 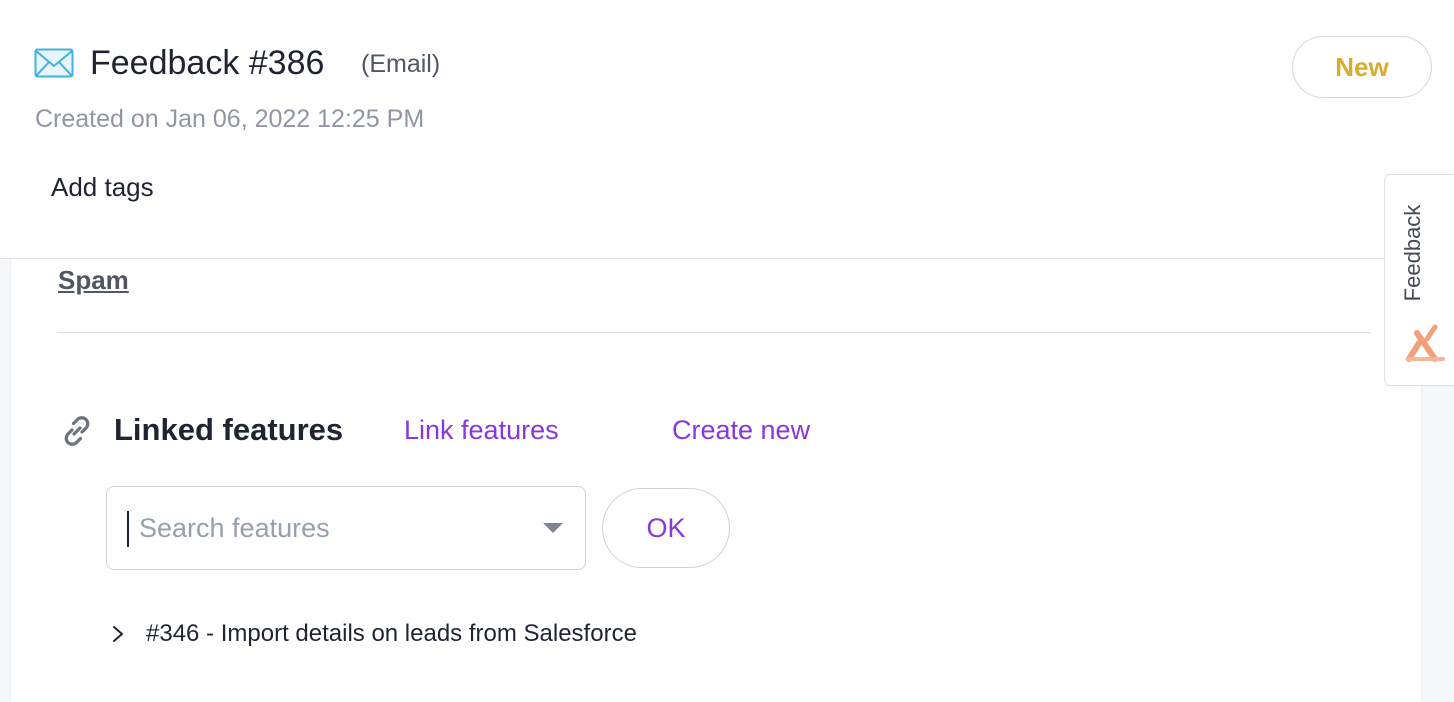 I want to click on section-divider, so click(x=714, y=332).